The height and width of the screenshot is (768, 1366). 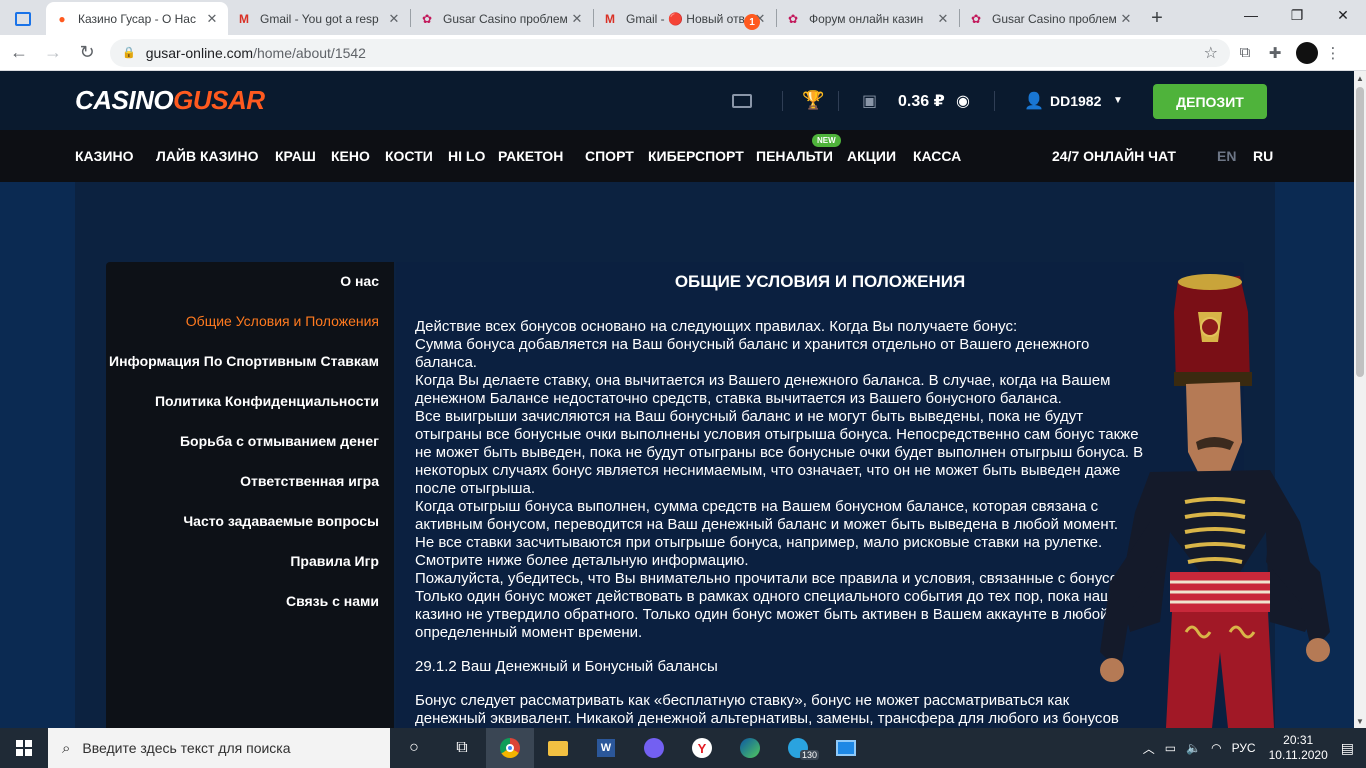 What do you see at coordinates (359, 281) in the screenshot?
I see `sidebar-item-about: О нас` at bounding box center [359, 281].